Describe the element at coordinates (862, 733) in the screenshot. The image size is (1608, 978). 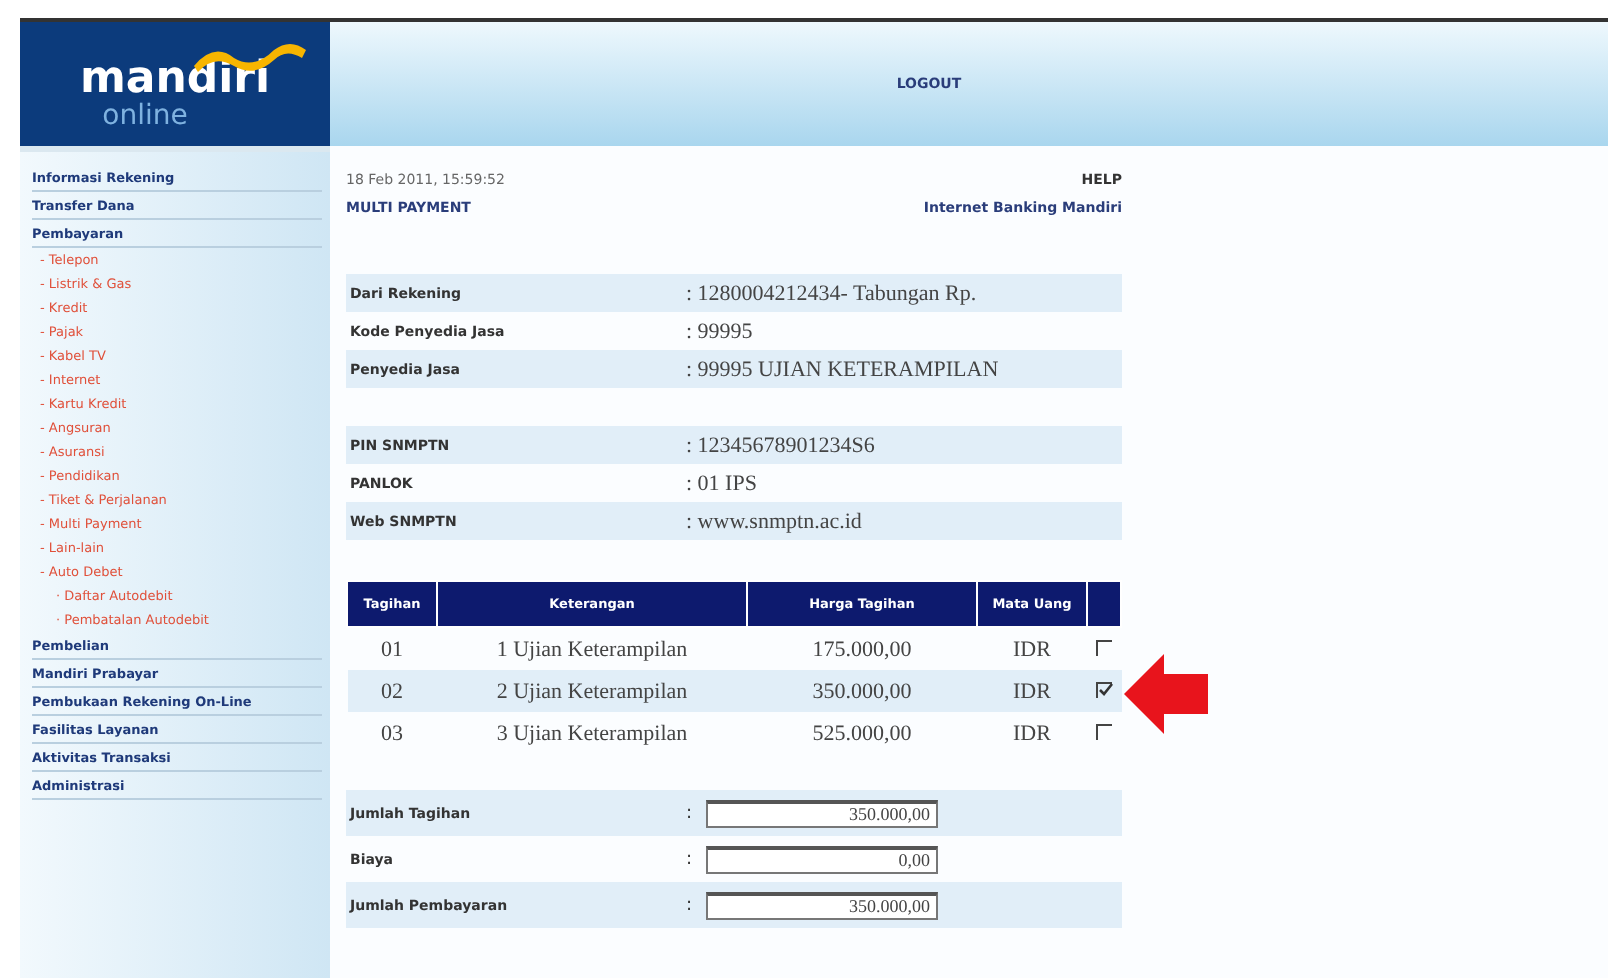
I see `table-cell: 525.000,00` at that location.